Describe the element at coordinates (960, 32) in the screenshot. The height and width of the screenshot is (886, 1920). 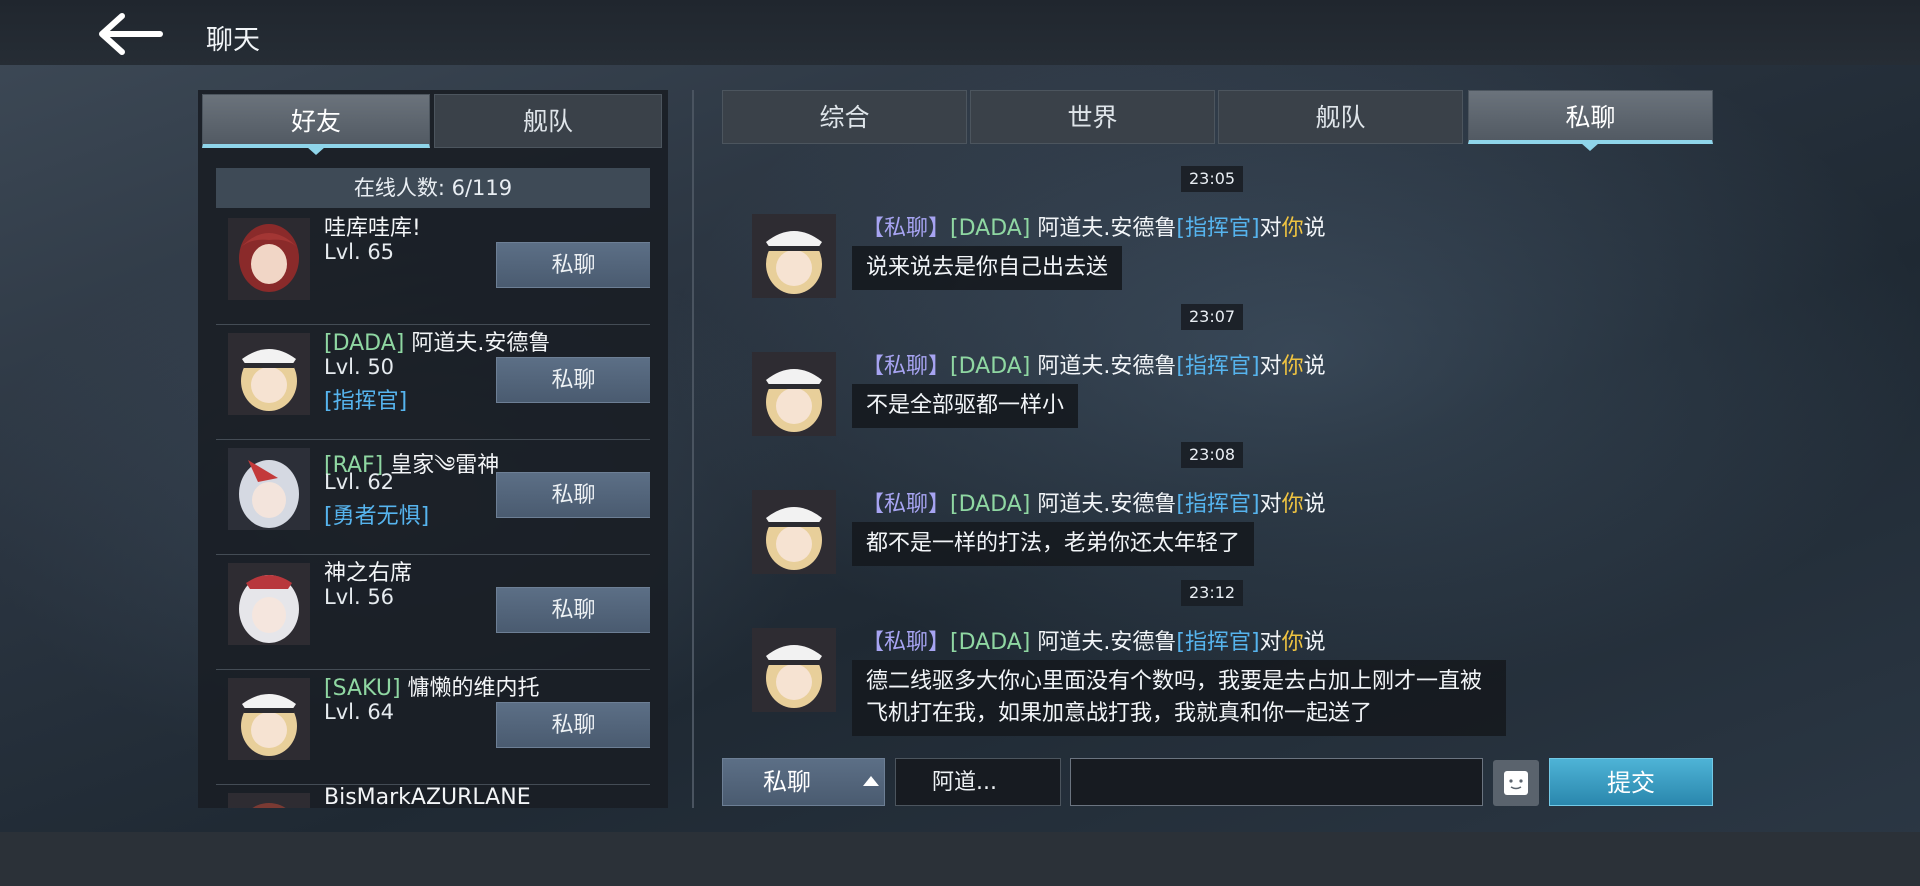
I see `top-bar: 聊天` at that location.